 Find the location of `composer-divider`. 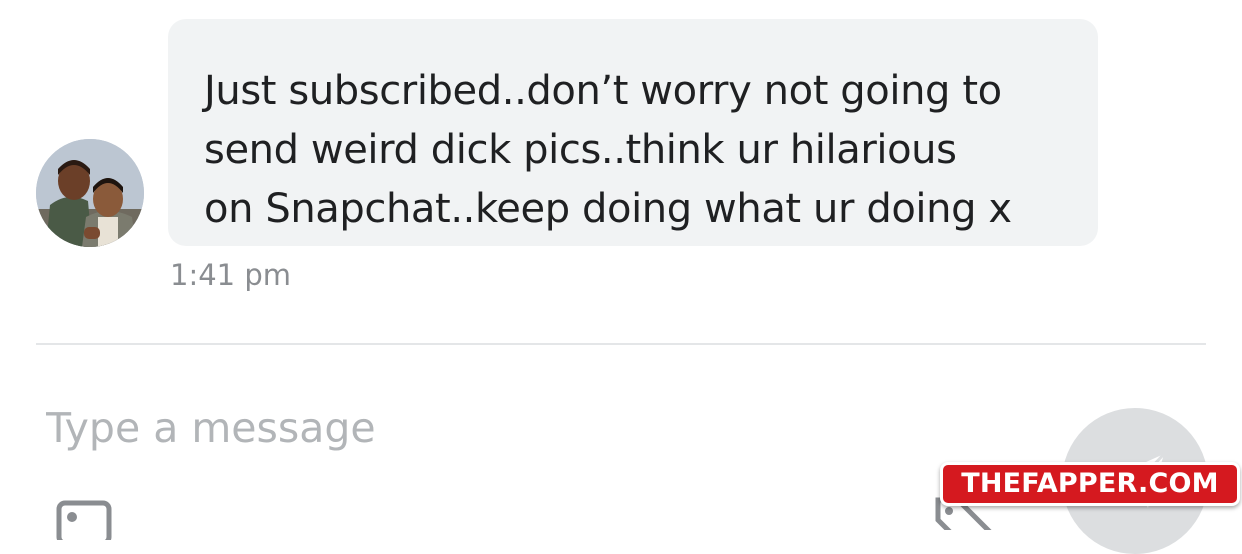

composer-divider is located at coordinates (621, 344).